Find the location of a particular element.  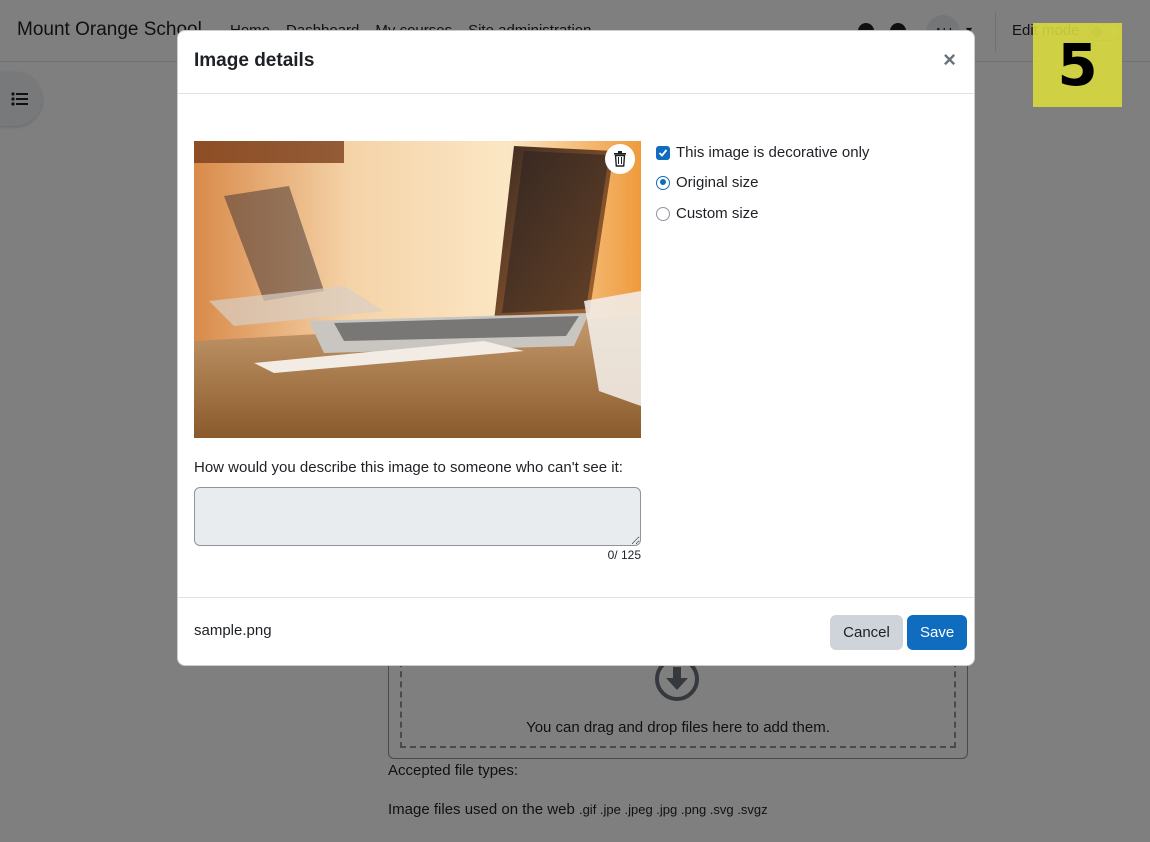

decorative-checkbox is located at coordinates (663, 152).